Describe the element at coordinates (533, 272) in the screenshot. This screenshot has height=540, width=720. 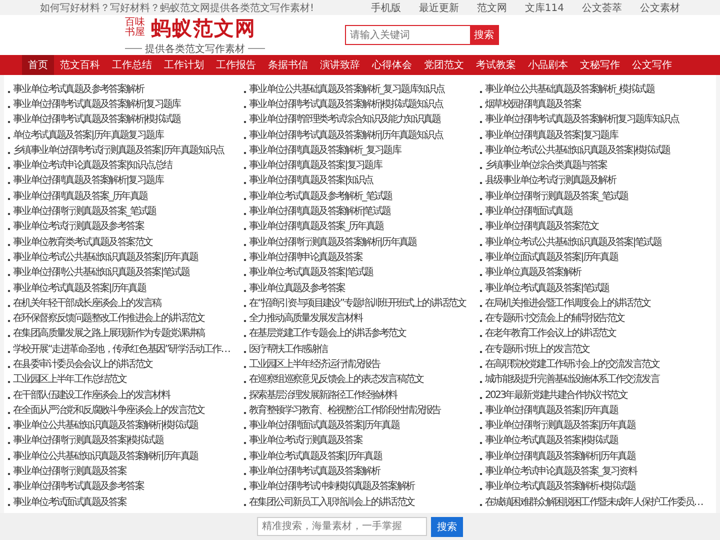
I see `article-link: 事业单位真题及答案解析` at that location.